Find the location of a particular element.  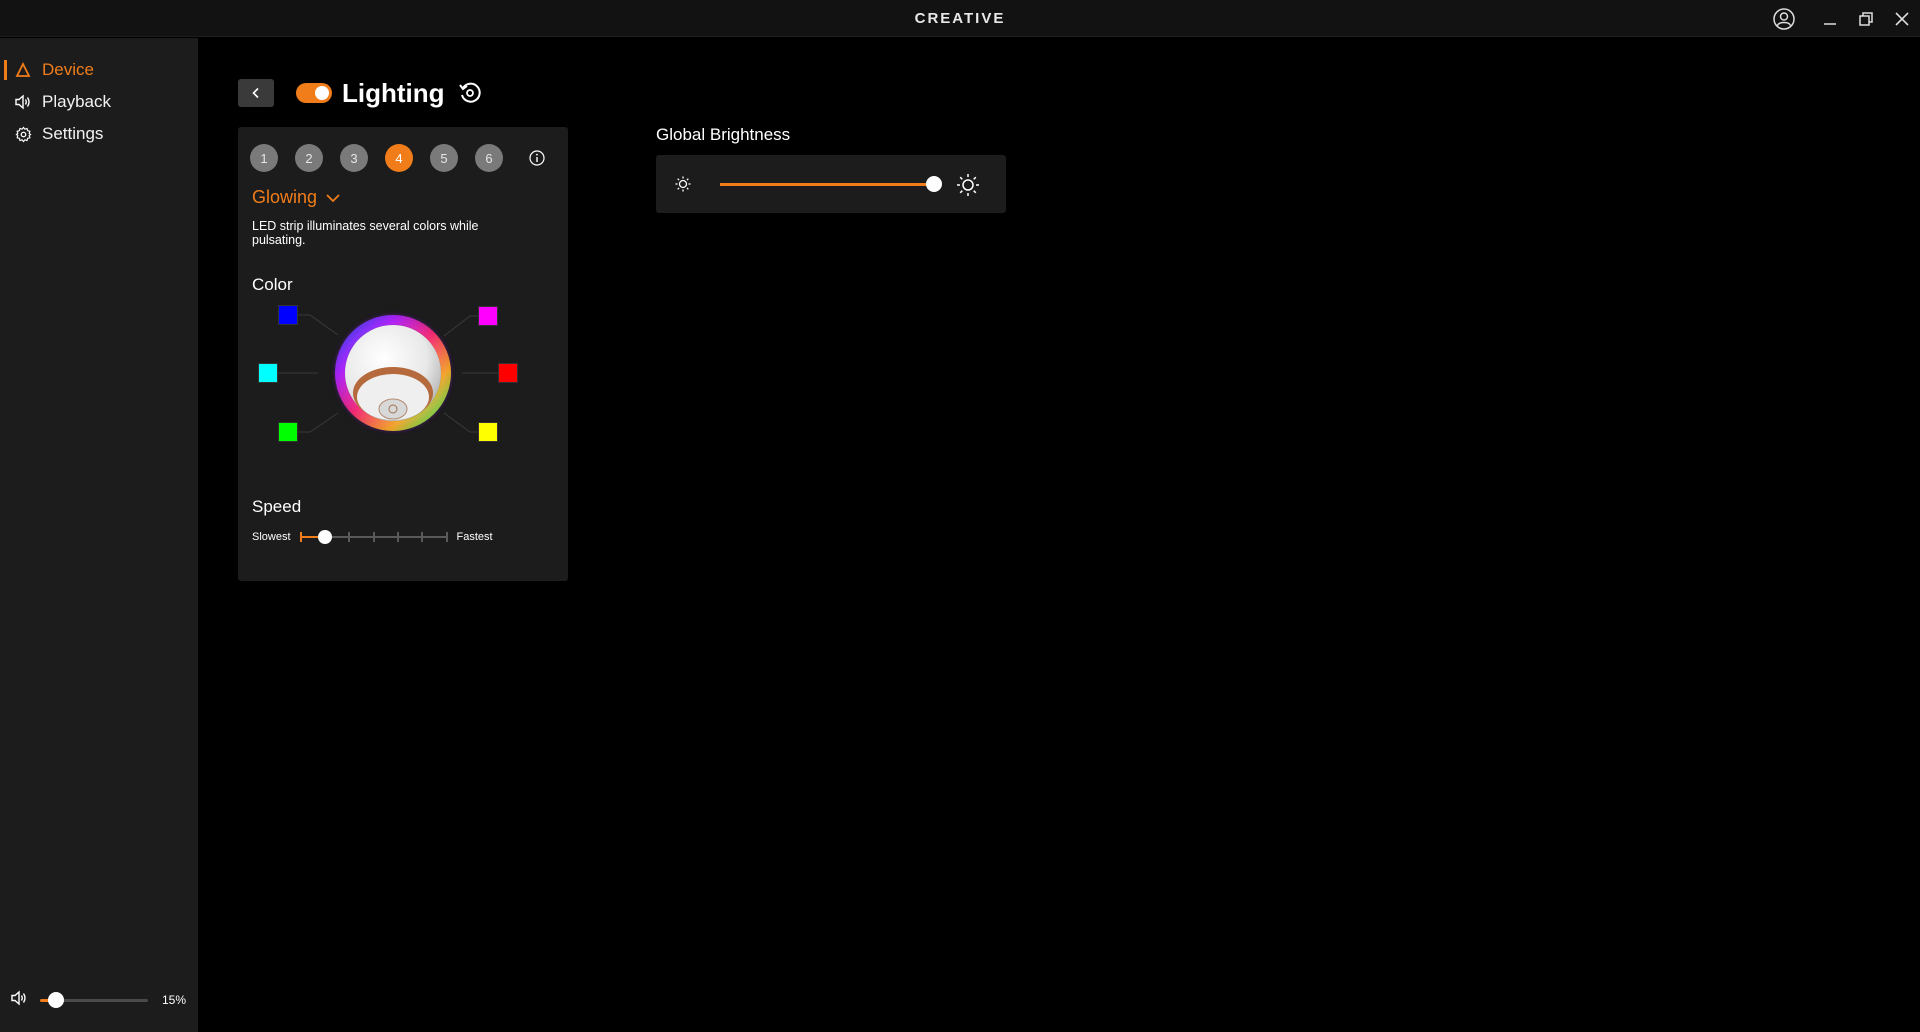

restore-icon is located at coordinates (1866, 18).